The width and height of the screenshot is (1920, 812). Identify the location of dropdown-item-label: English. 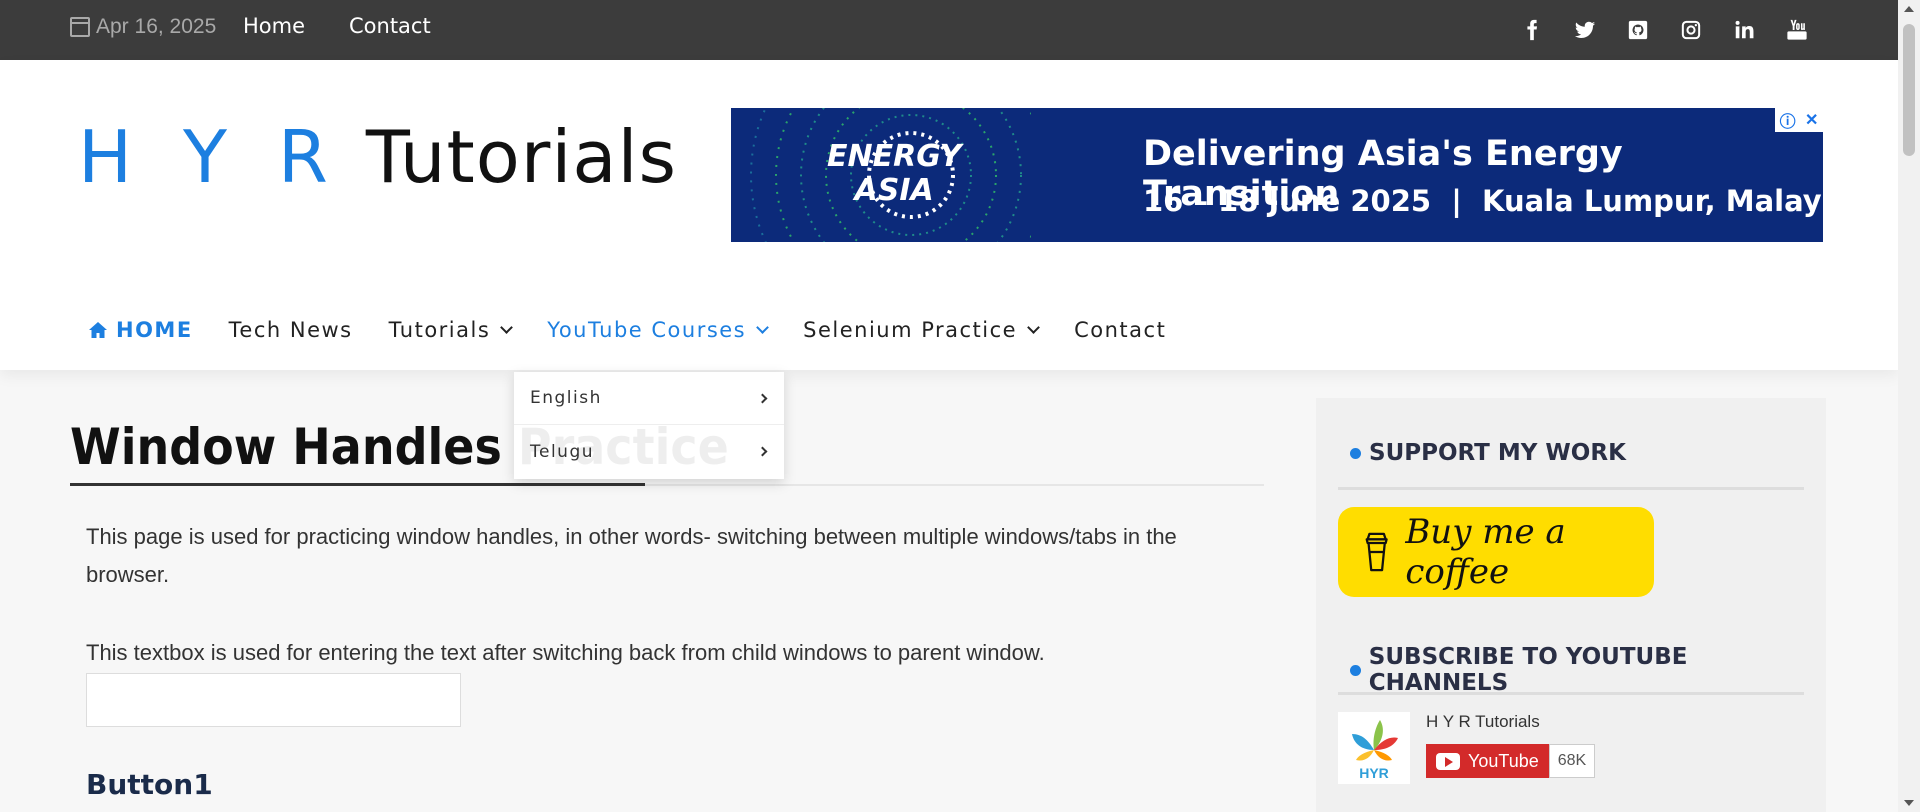
(566, 398).